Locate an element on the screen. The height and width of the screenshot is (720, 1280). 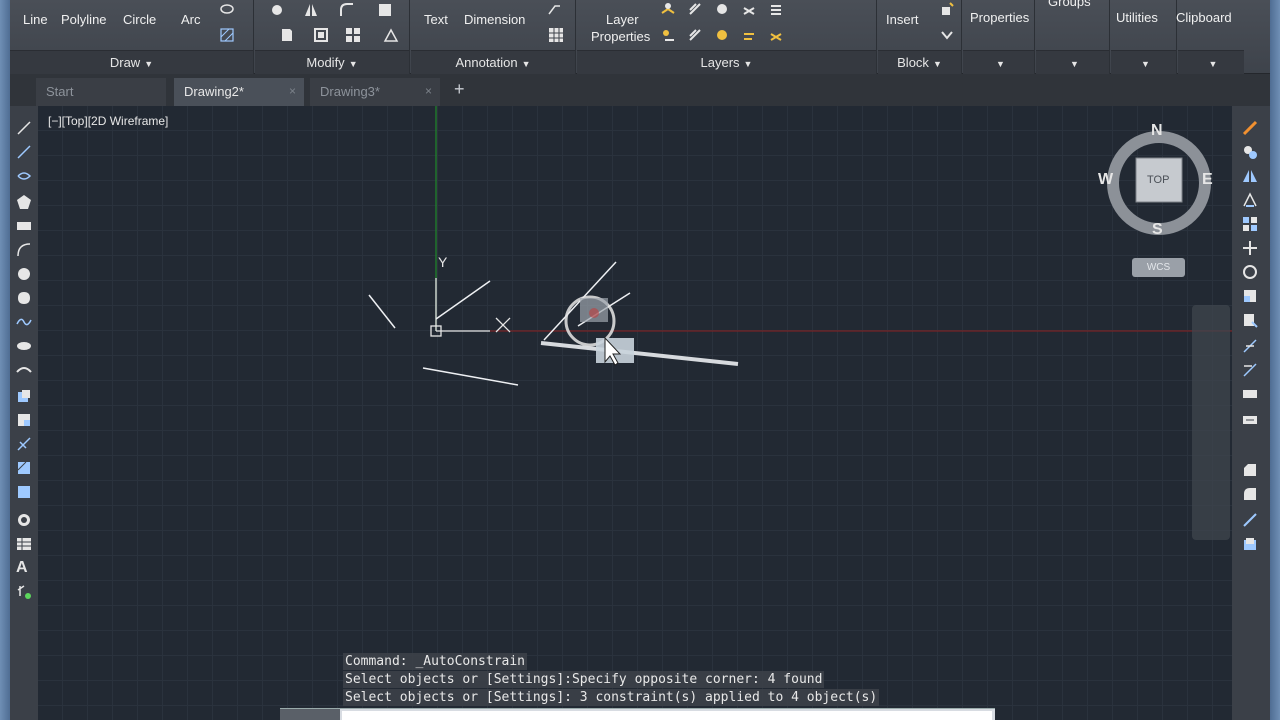
layer-properties-button: Layer is located at coordinates (622, 19).